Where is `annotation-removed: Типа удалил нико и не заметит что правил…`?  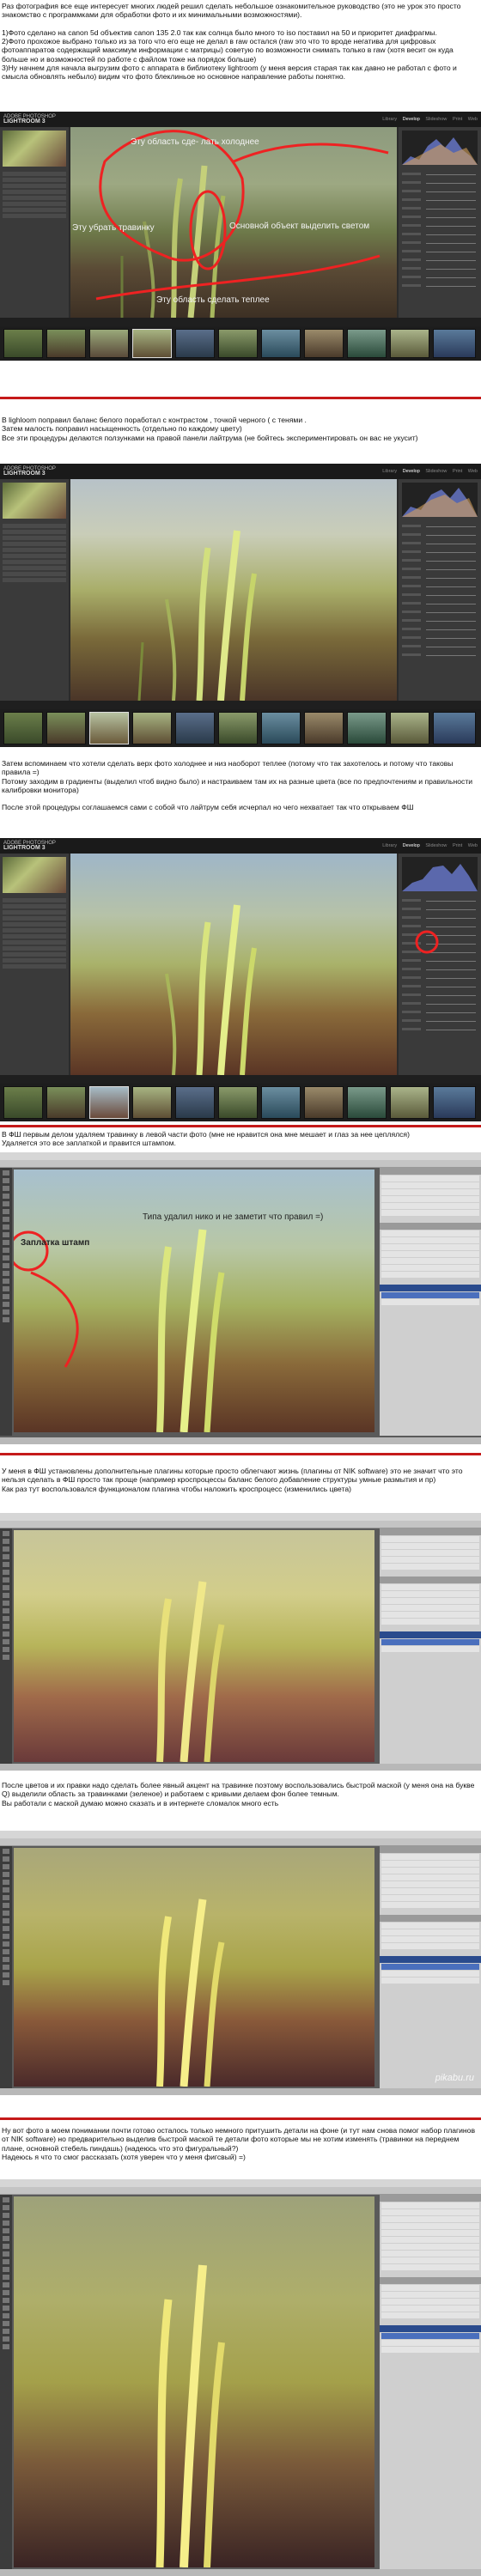
annotation-removed: Типа удалил нико и не заметит что правил… is located at coordinates (233, 1217).